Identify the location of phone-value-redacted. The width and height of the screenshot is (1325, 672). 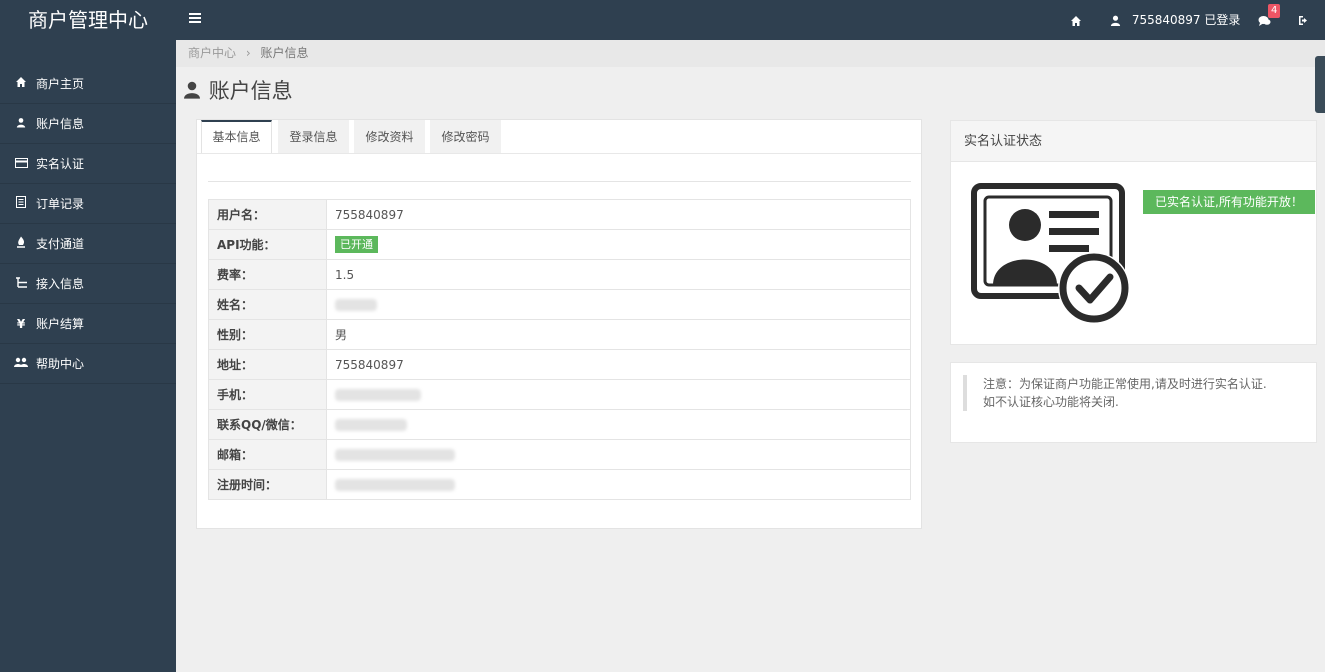
(378, 395).